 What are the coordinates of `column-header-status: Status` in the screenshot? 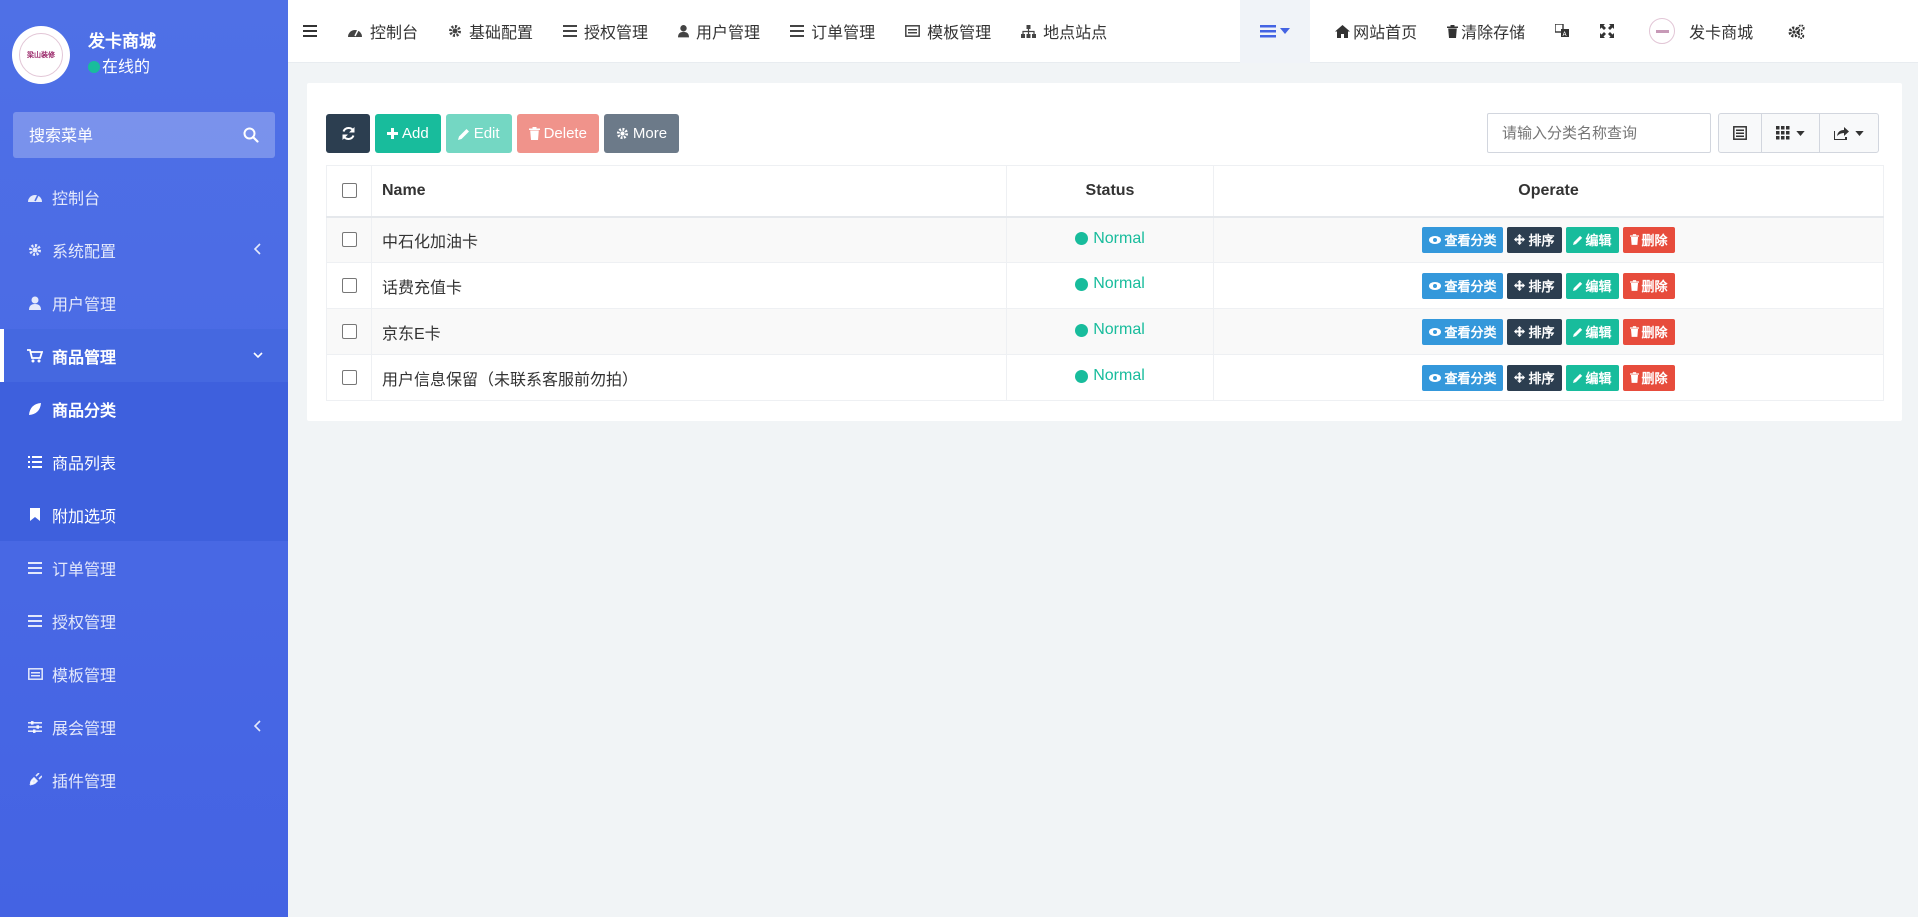 It's located at (1110, 191).